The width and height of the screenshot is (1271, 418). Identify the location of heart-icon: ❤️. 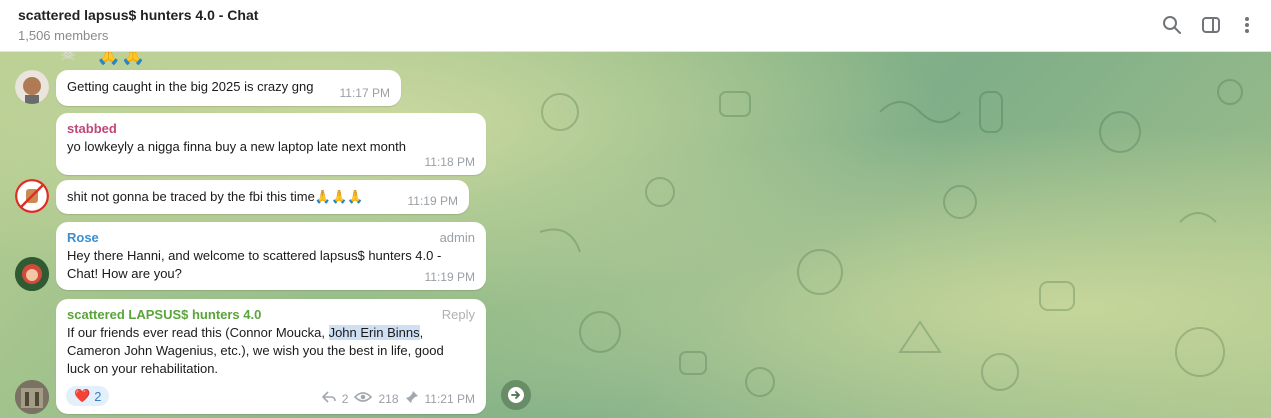
(82, 395).